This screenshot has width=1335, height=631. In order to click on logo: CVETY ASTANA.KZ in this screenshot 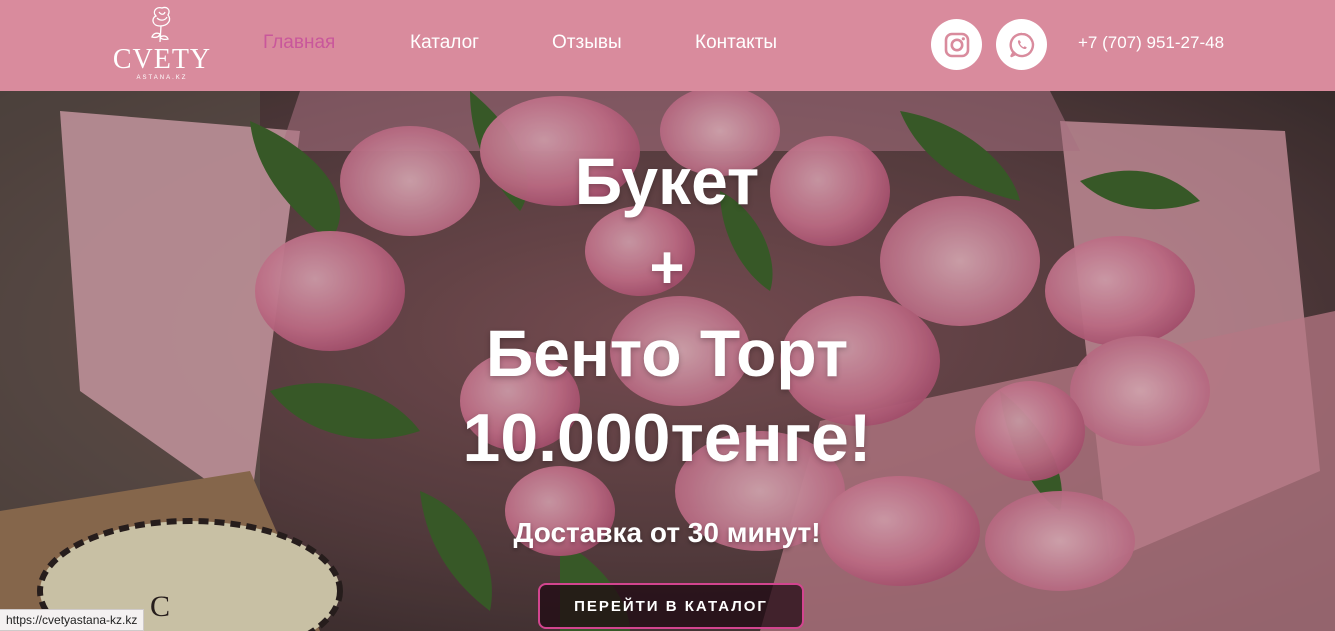, I will do `click(162, 45)`.